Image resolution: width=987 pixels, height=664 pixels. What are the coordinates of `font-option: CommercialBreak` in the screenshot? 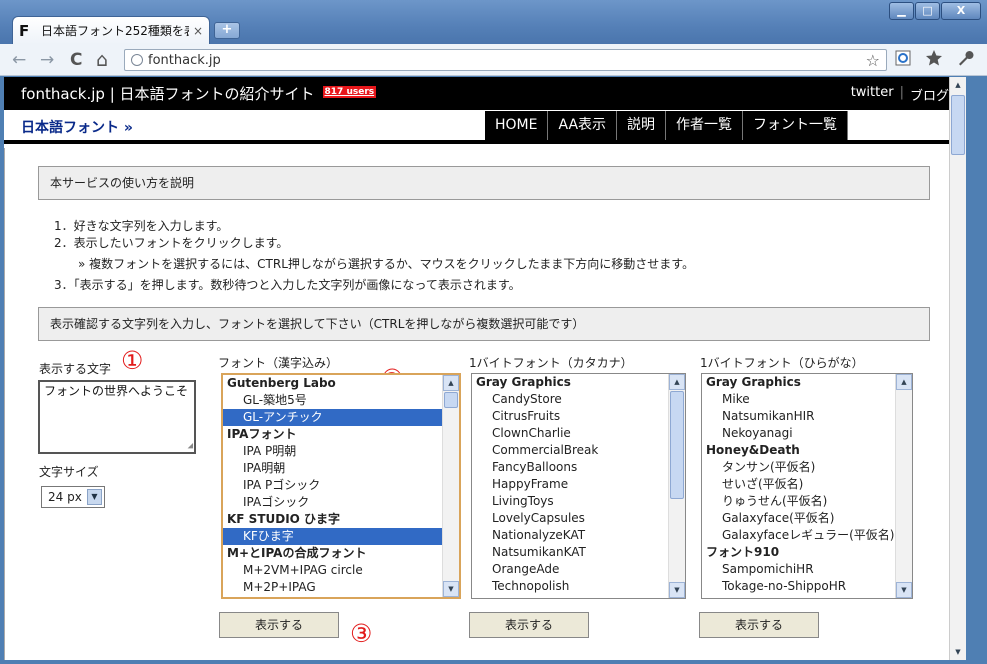 It's located at (578, 450).